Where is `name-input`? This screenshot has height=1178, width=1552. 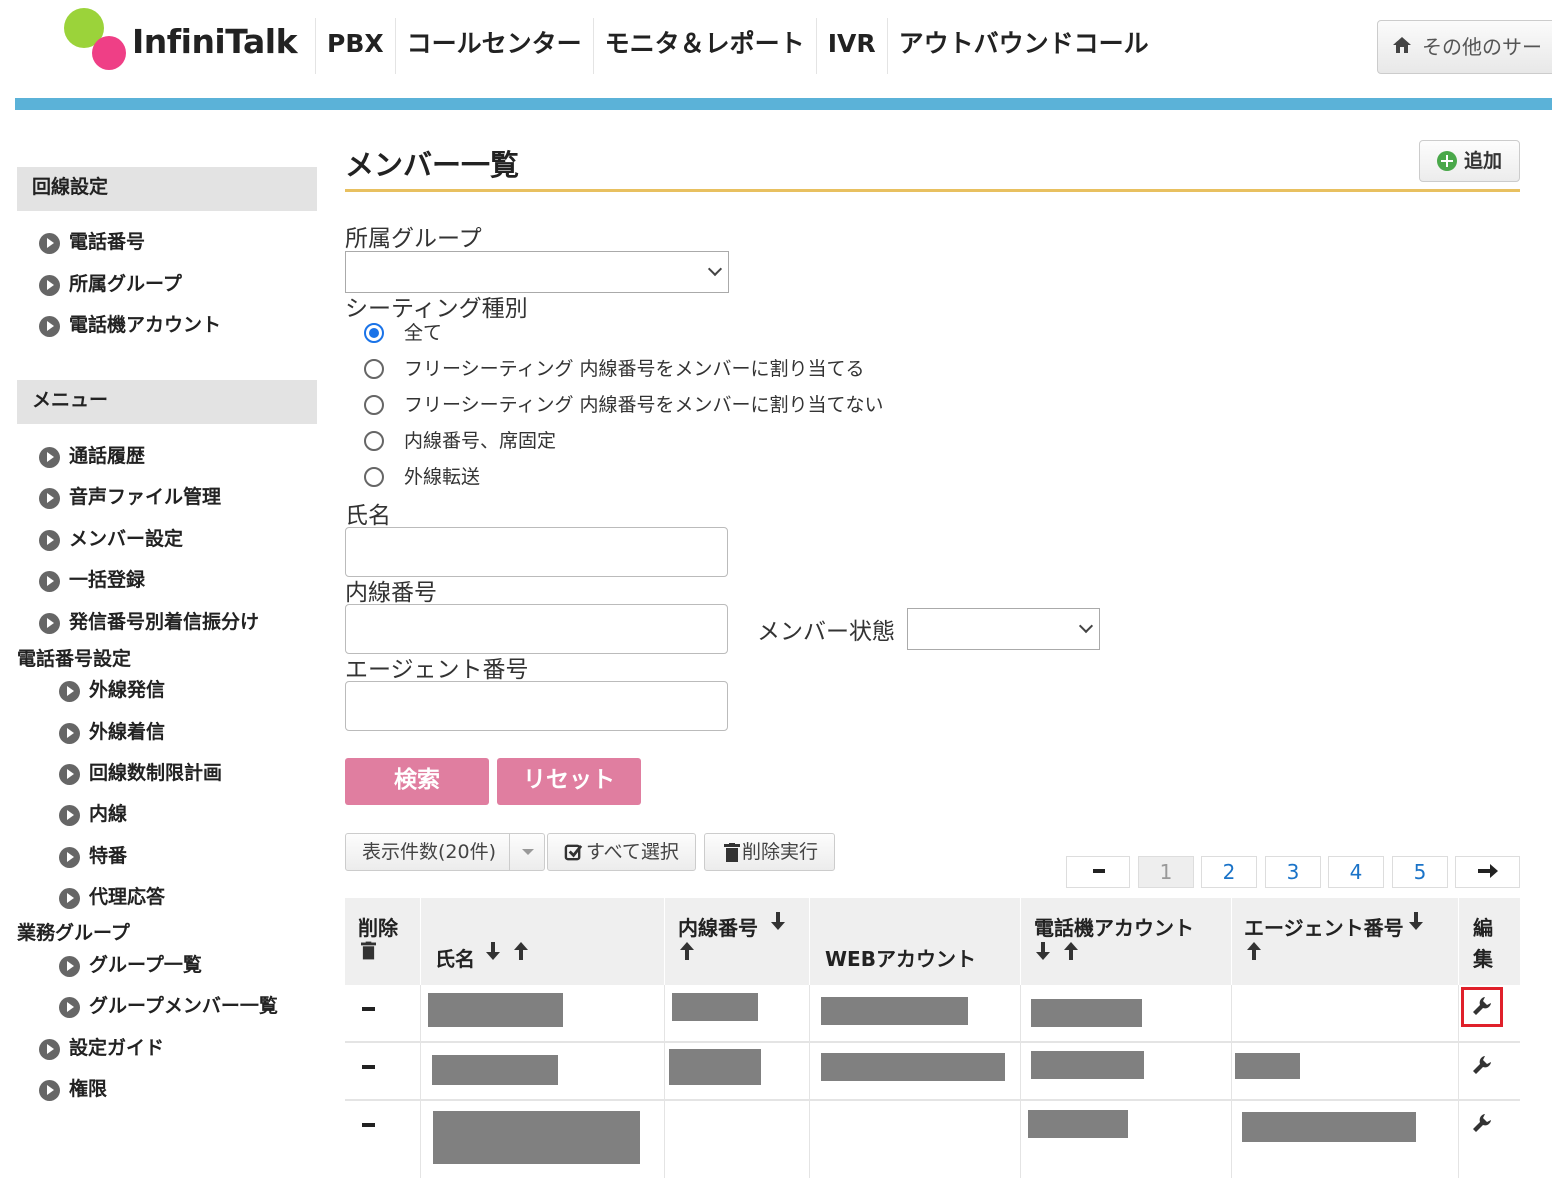
name-input is located at coordinates (536, 552).